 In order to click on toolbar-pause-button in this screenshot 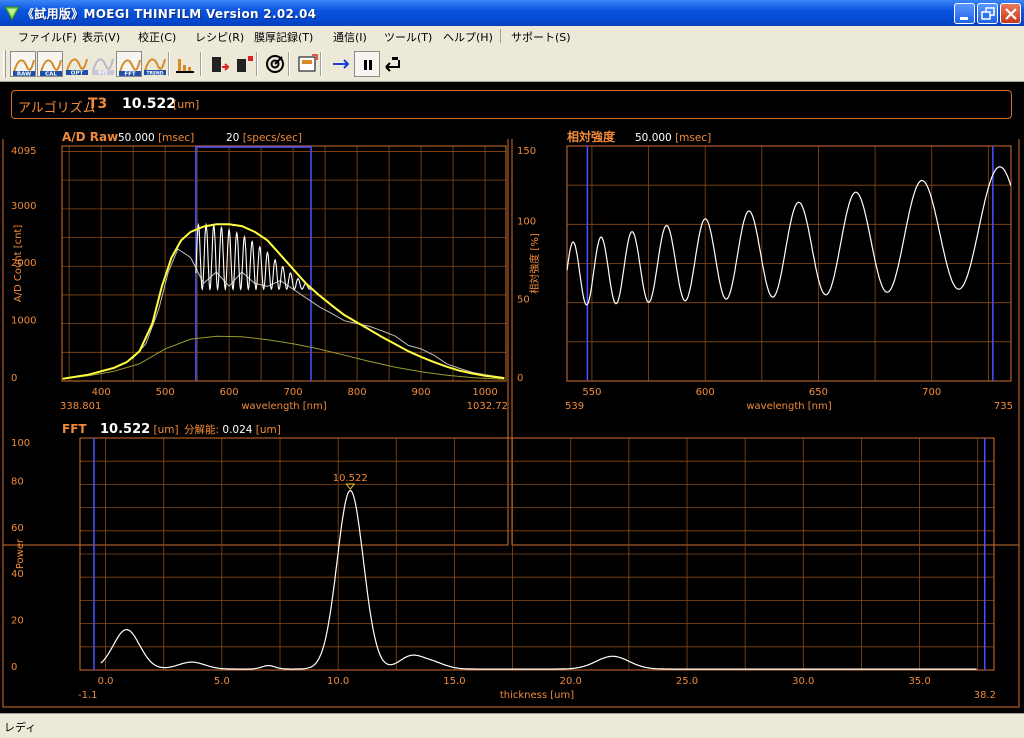, I will do `click(367, 64)`.